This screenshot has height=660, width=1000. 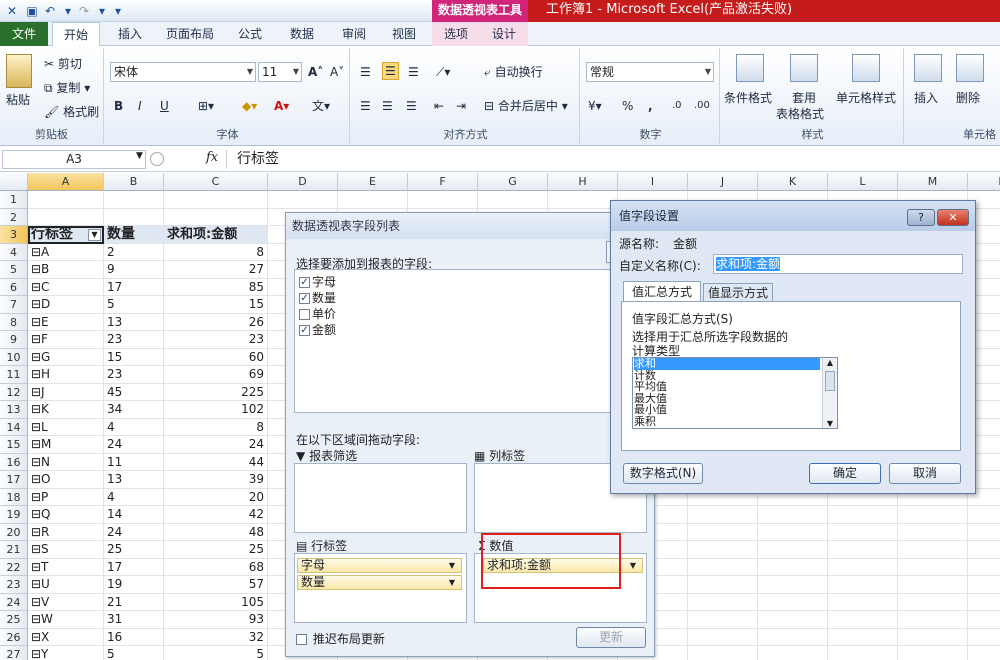 I want to click on row-header: 19, so click(x=14, y=515).